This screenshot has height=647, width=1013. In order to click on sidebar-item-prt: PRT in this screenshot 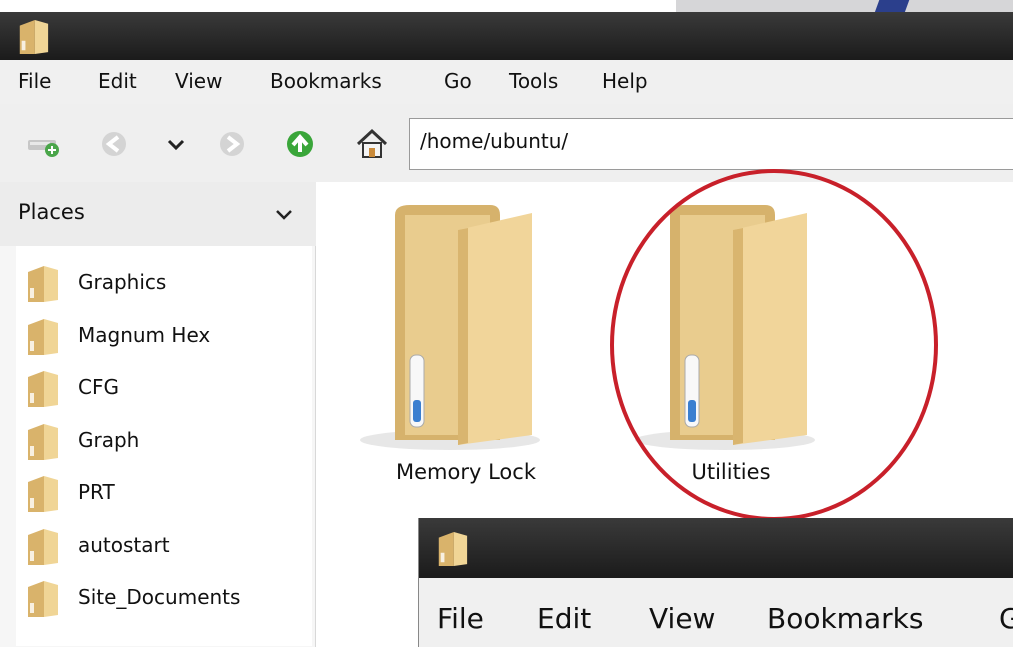, I will do `click(156, 492)`.